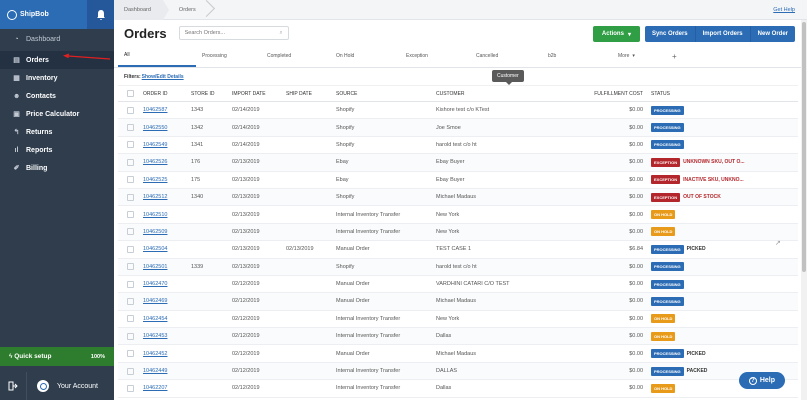  What do you see at coordinates (167, 249) in the screenshot?
I see `cell-order-id: 10462504` at bounding box center [167, 249].